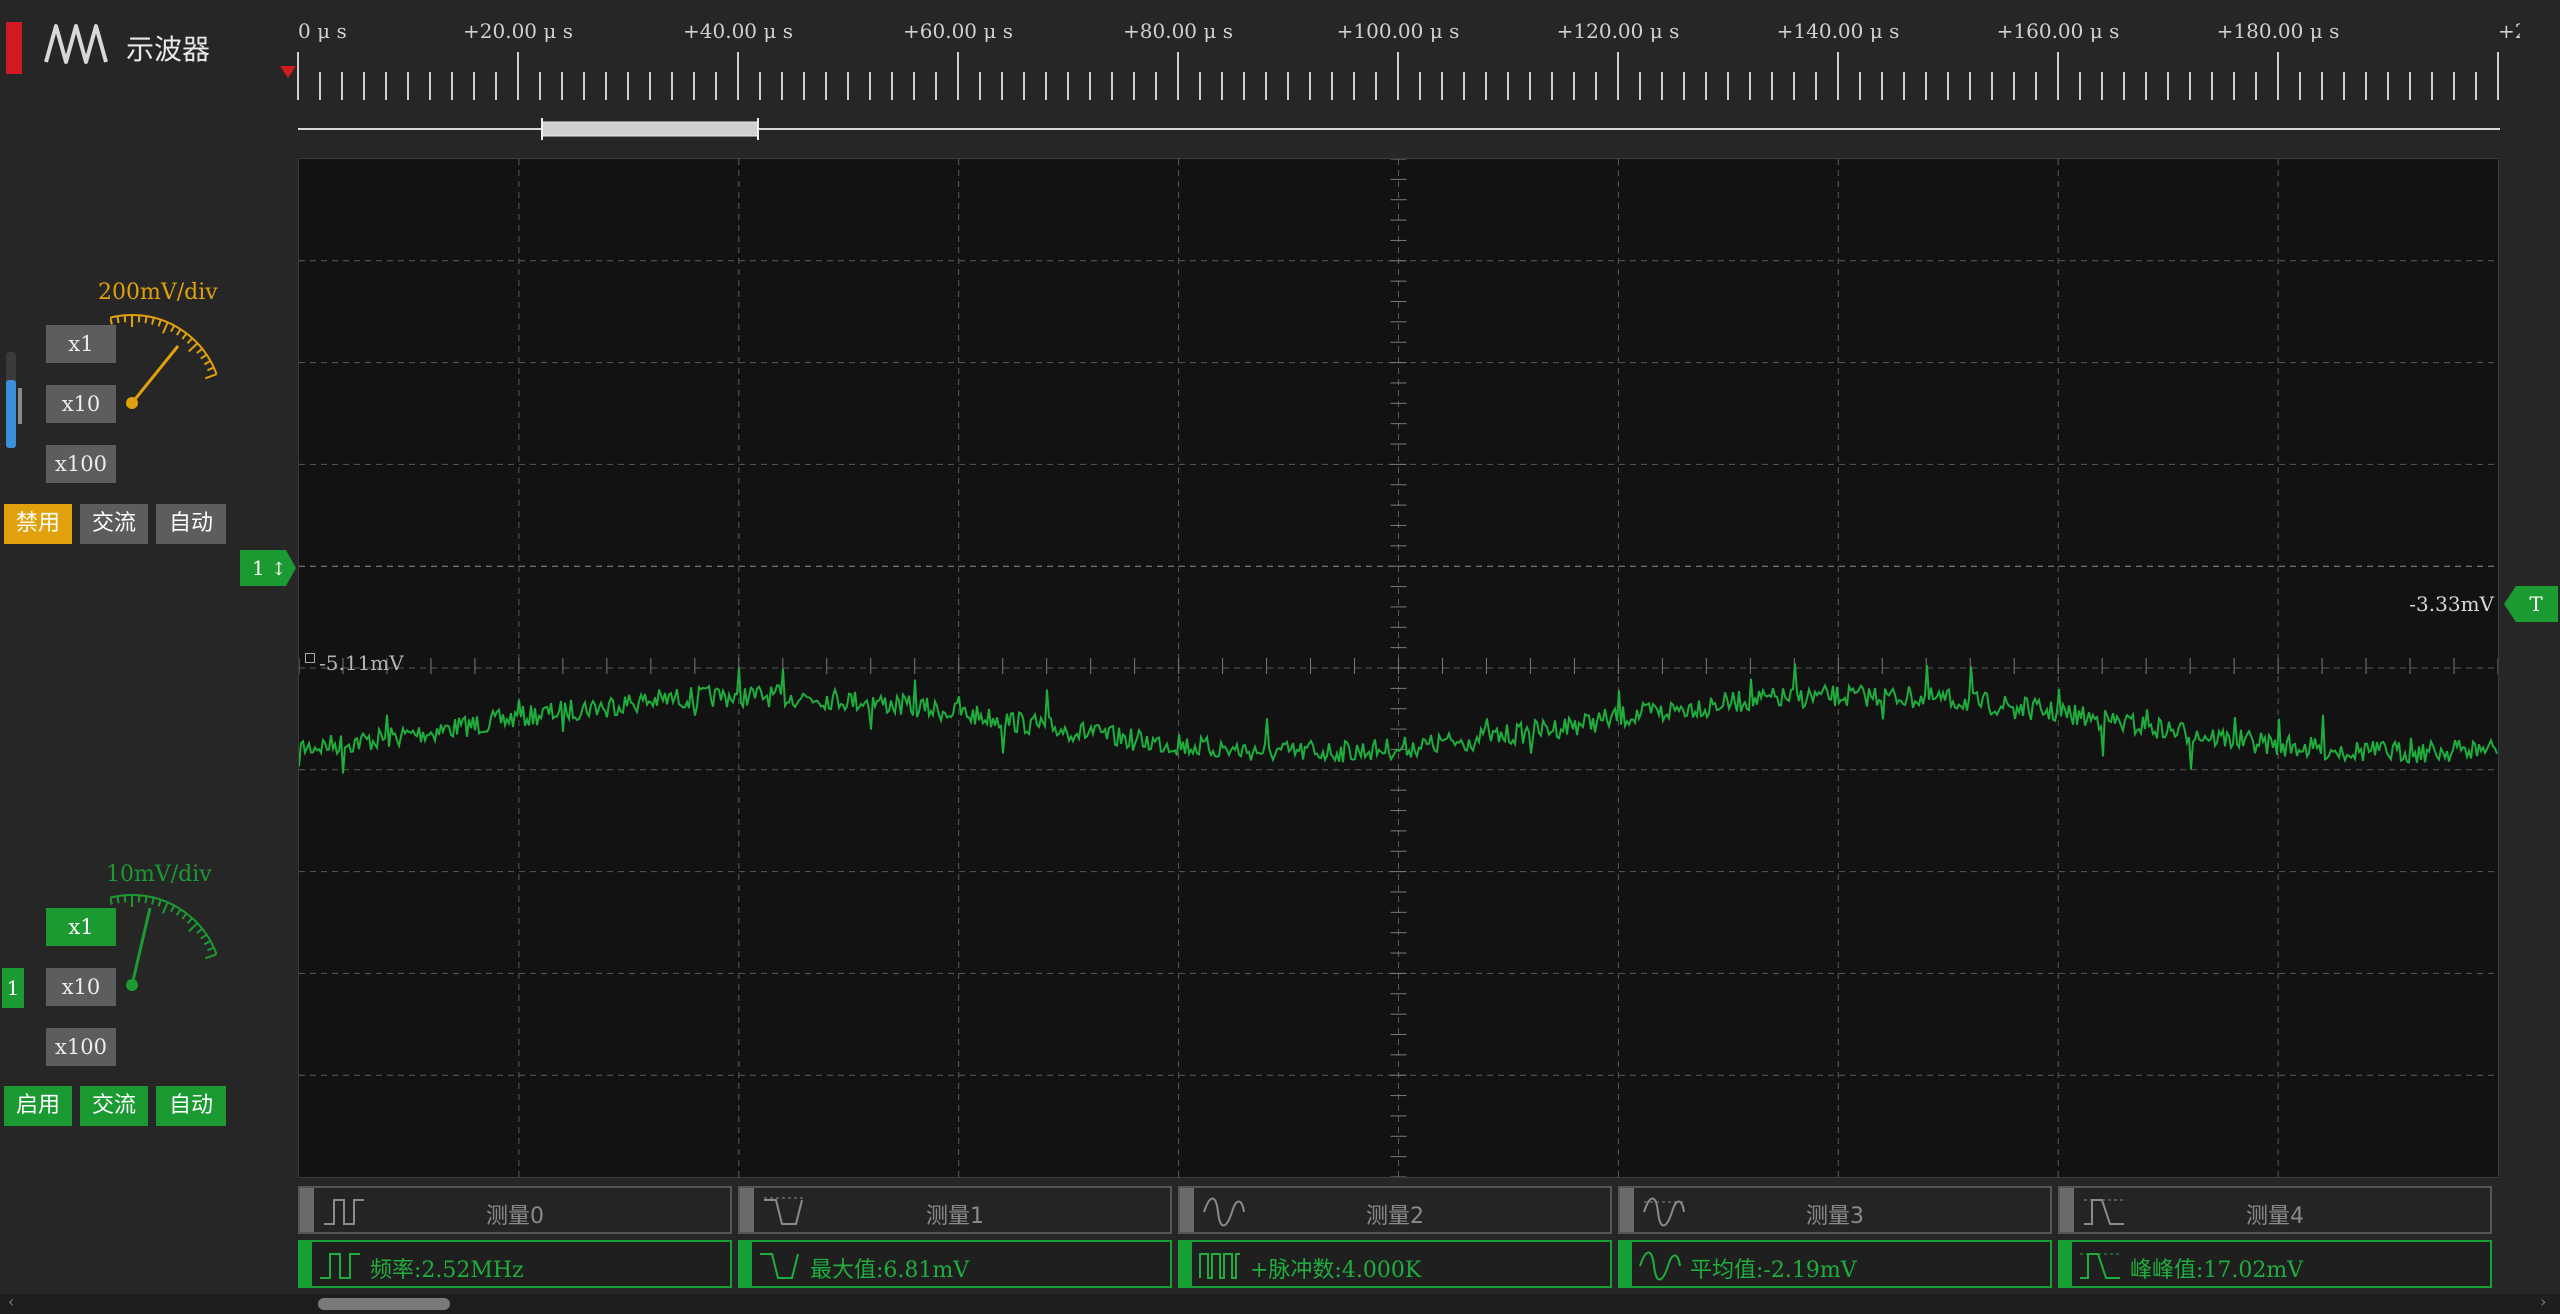 The image size is (2560, 1314). I want to click on offset-label: -5.11mV, so click(361, 663).